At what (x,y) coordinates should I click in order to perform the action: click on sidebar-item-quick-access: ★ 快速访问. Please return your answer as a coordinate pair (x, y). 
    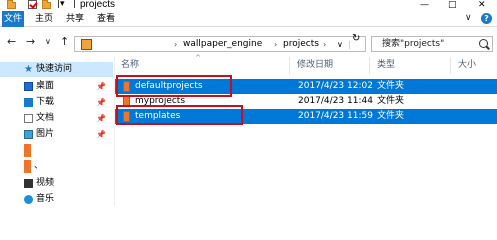
    Looking at the image, I should click on (56, 69).